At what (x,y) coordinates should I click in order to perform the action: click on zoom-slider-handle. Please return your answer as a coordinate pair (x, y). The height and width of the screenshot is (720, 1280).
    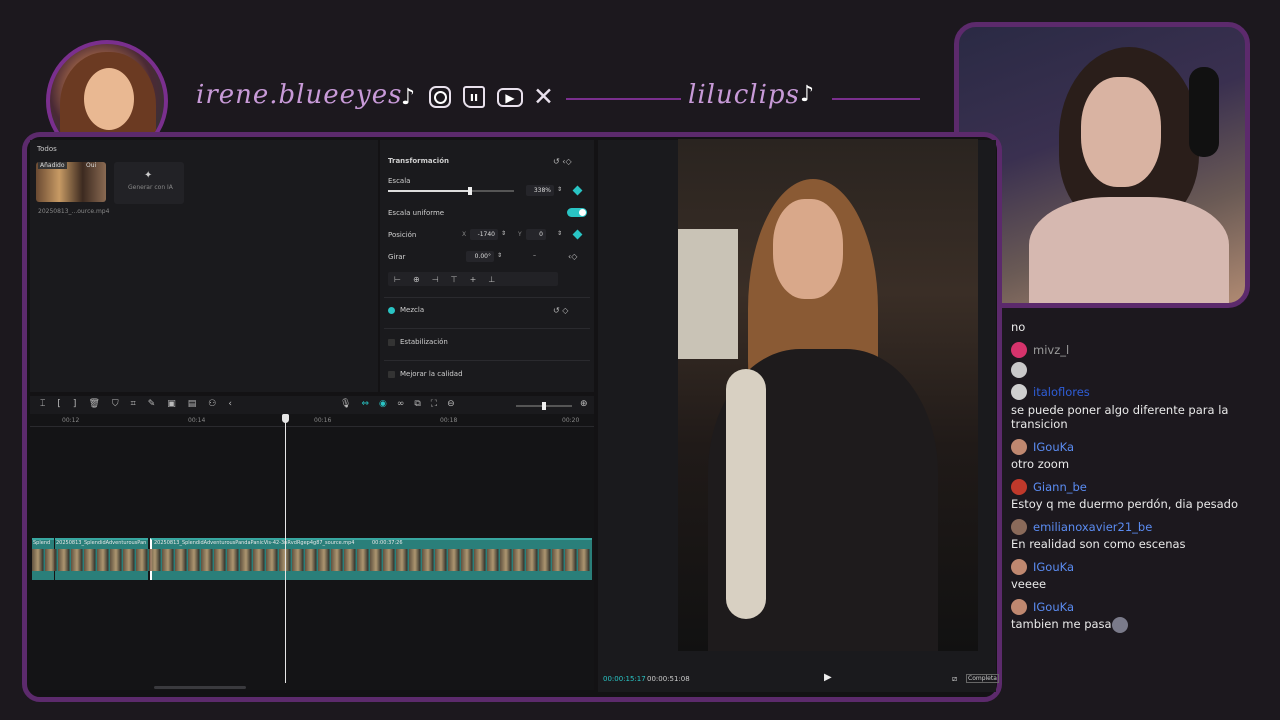
    Looking at the image, I should click on (544, 406).